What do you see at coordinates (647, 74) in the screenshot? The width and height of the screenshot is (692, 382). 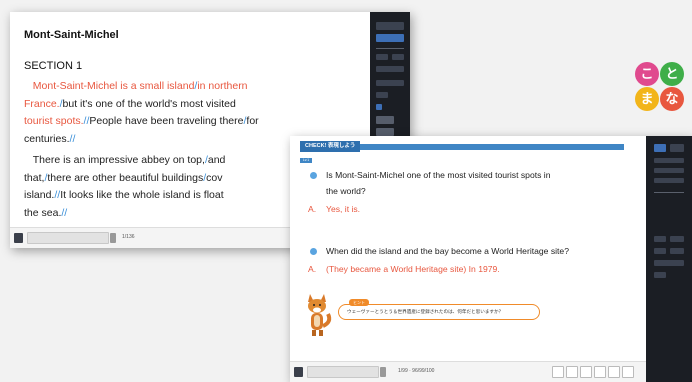 I see `logo-char: こ` at bounding box center [647, 74].